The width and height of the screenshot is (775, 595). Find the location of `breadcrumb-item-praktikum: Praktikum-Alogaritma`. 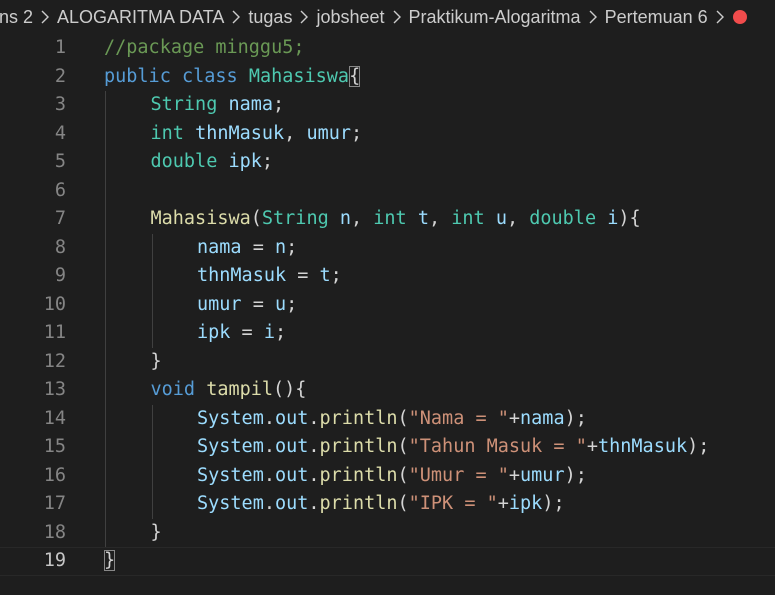

breadcrumb-item-praktikum: Praktikum-Alogaritma is located at coordinates (495, 17).